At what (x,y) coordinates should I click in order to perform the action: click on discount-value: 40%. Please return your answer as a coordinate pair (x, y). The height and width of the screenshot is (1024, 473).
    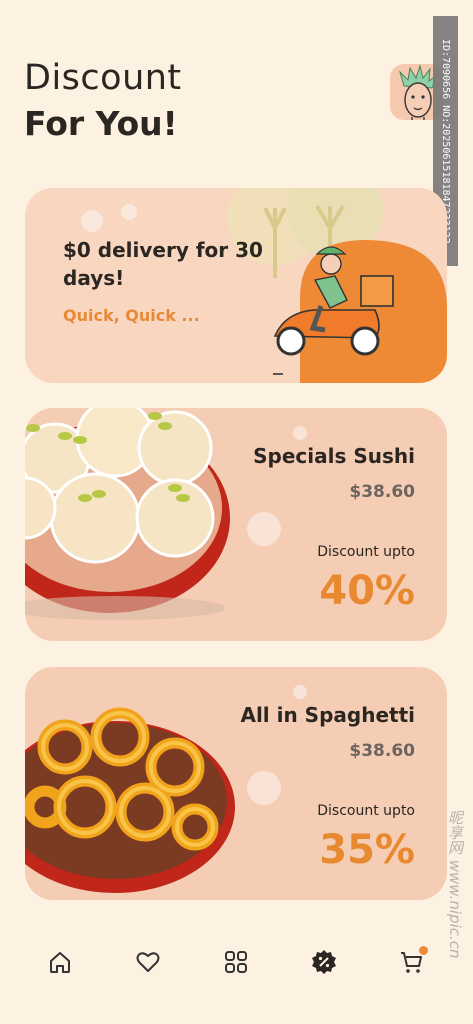
    Looking at the image, I should click on (367, 591).